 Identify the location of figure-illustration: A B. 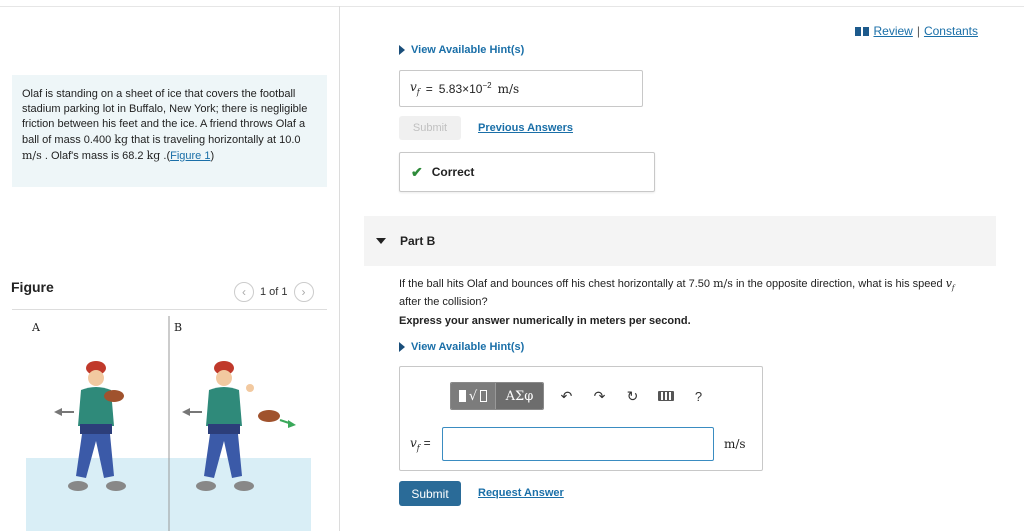
(168, 423).